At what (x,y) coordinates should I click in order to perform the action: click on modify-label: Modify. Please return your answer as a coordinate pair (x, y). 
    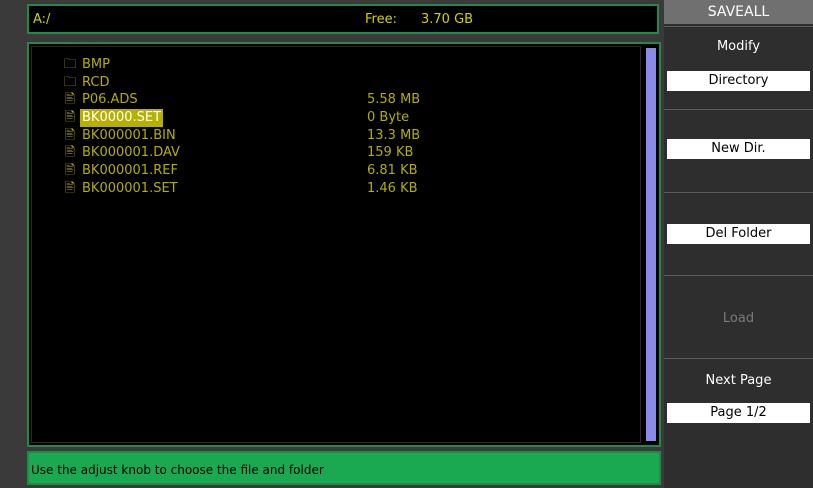
    Looking at the image, I should click on (738, 46).